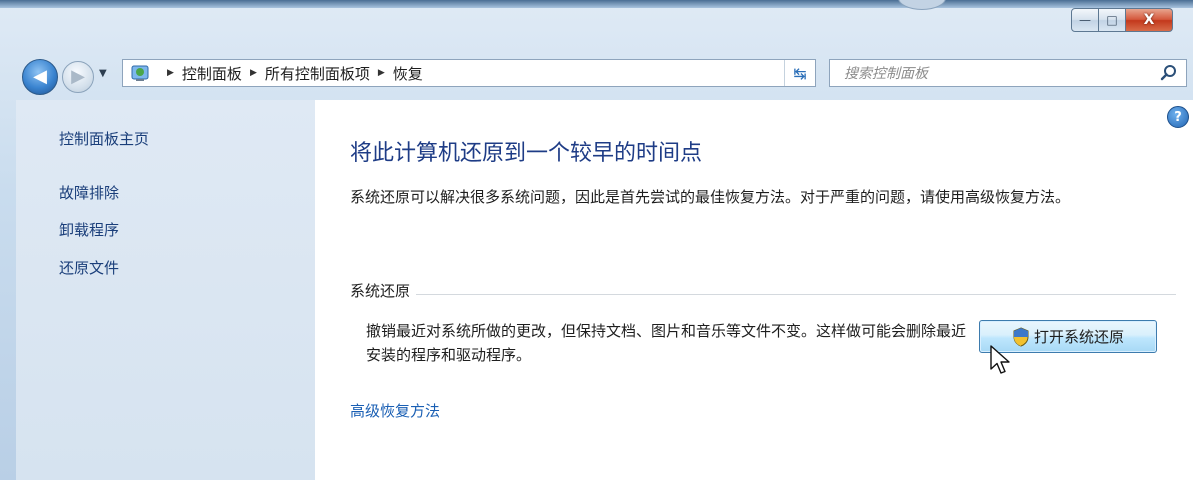  I want to click on page-title: 将此计算机还原到一个较早的时间点, so click(526, 153).